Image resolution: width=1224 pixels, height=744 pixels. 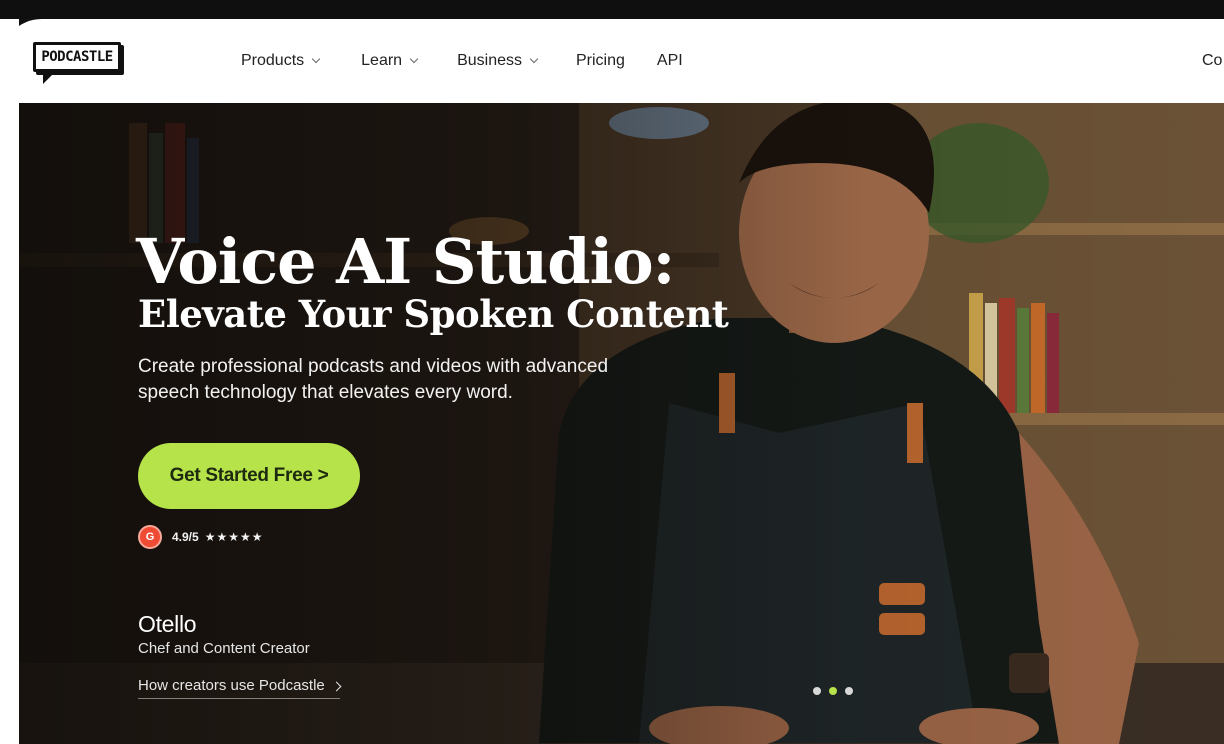 What do you see at coordinates (201, 537) in the screenshot?
I see `rating-badge: G 4.9/5 ★★★★★` at bounding box center [201, 537].